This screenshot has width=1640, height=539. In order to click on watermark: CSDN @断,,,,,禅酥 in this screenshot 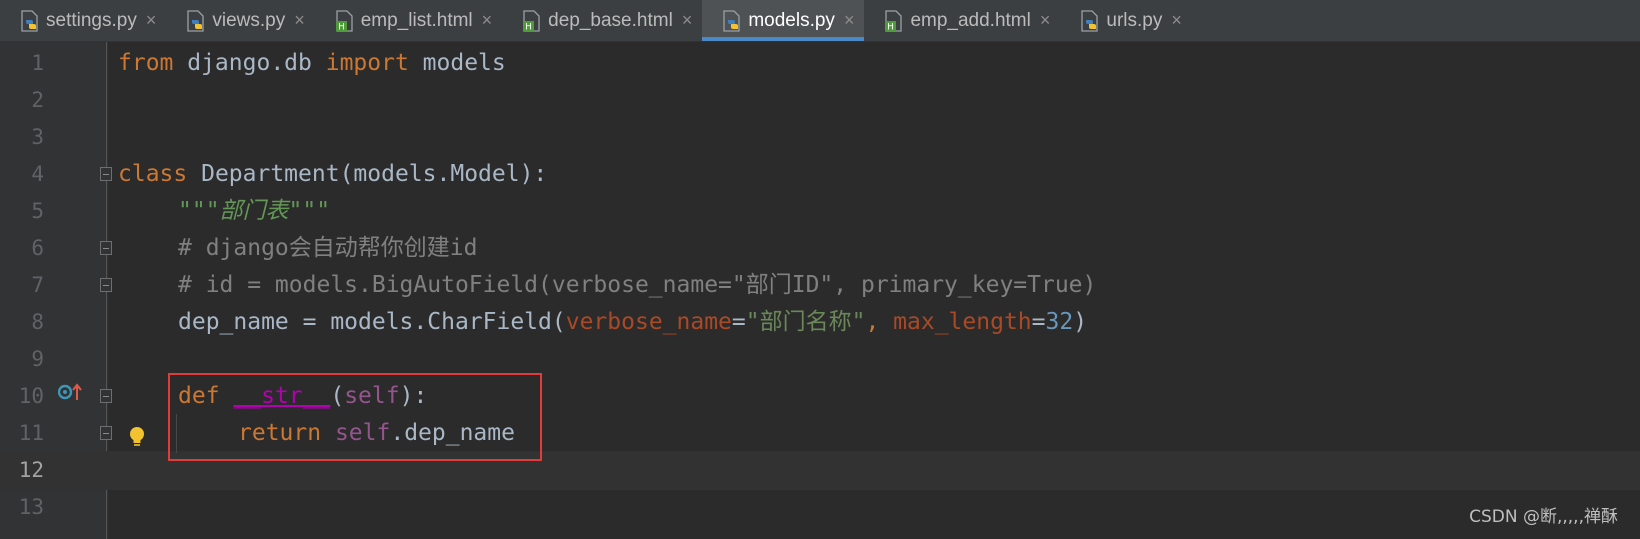, I will do `click(1543, 517)`.